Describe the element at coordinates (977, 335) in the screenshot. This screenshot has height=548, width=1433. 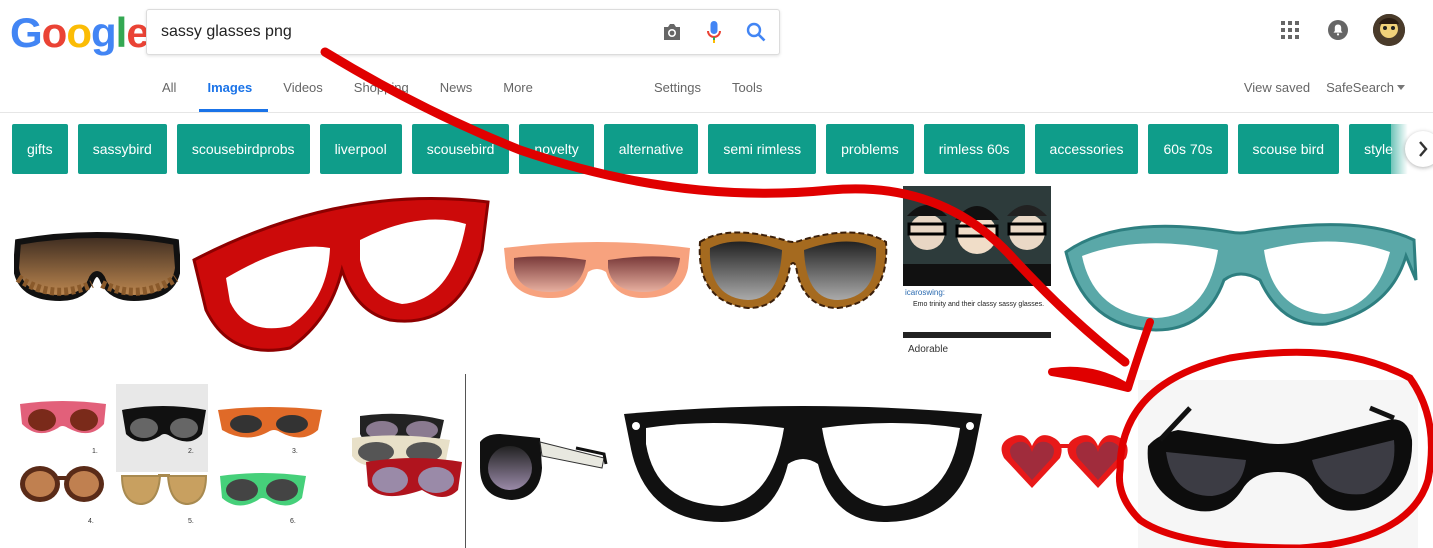
I see `photo-bottom-bar` at that location.